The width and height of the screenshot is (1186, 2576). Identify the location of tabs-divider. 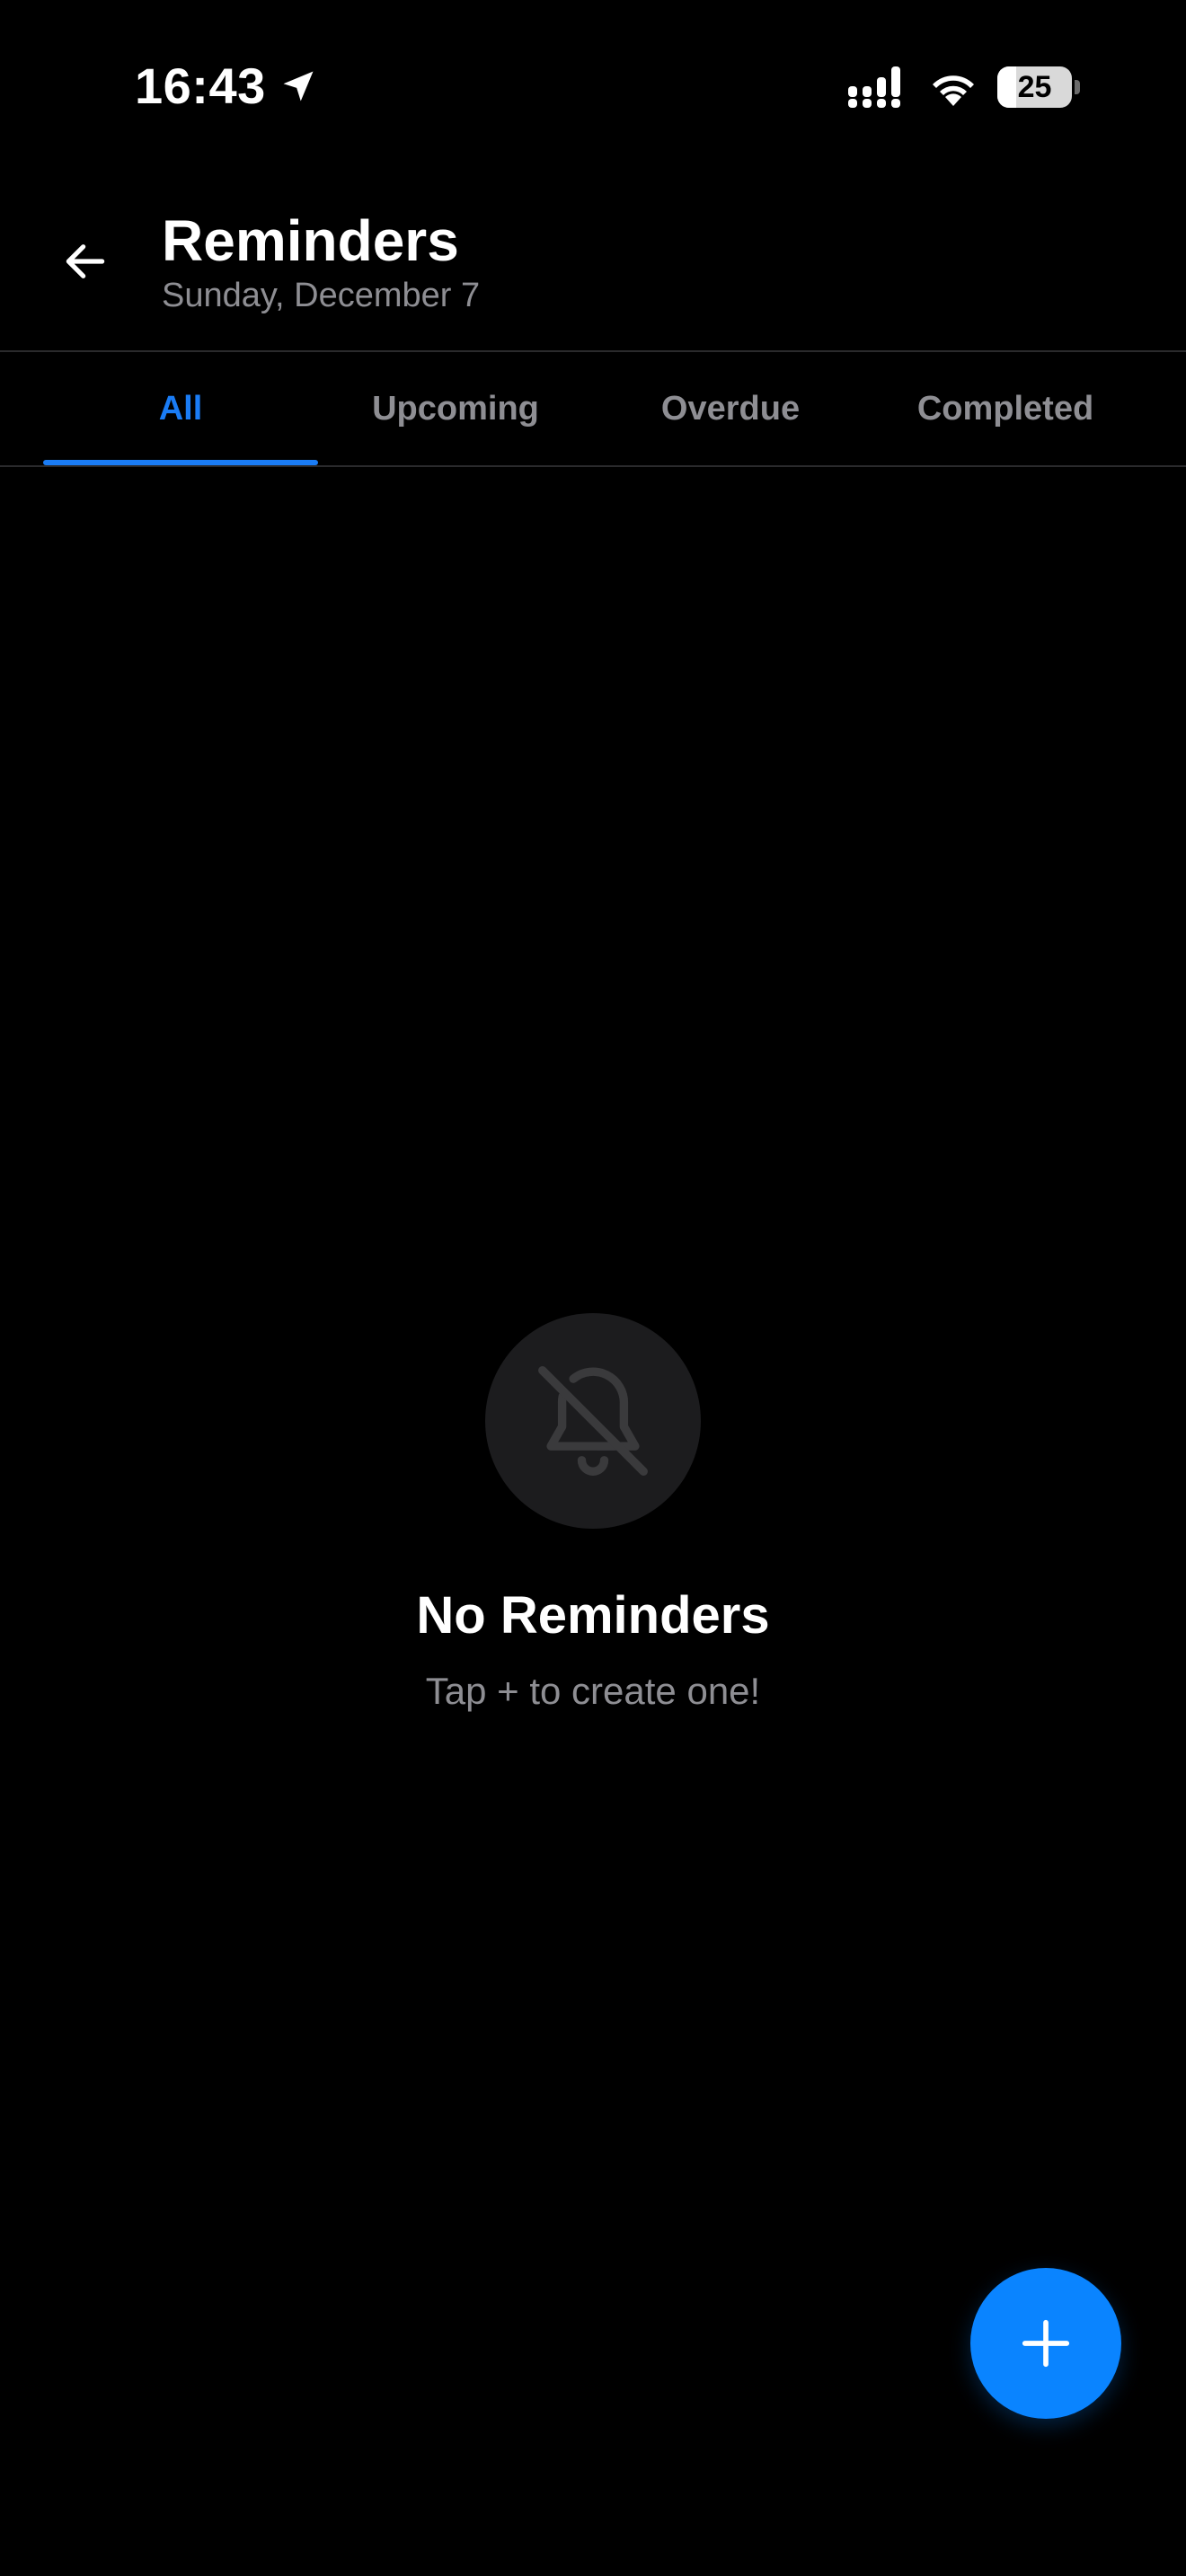
(593, 466).